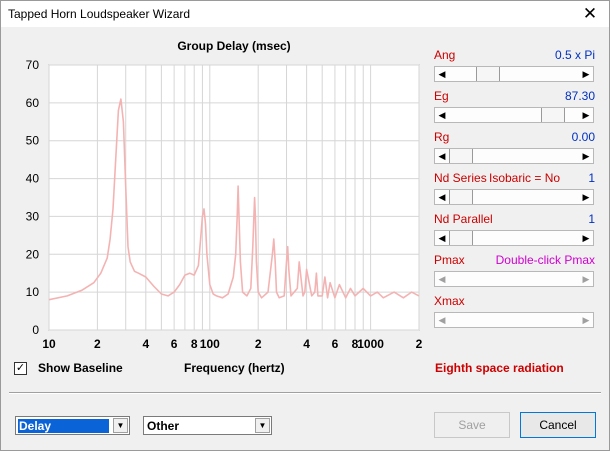 The image size is (610, 451). Describe the element at coordinates (207, 425) in the screenshot. I see `other-combo: Other ▼` at that location.